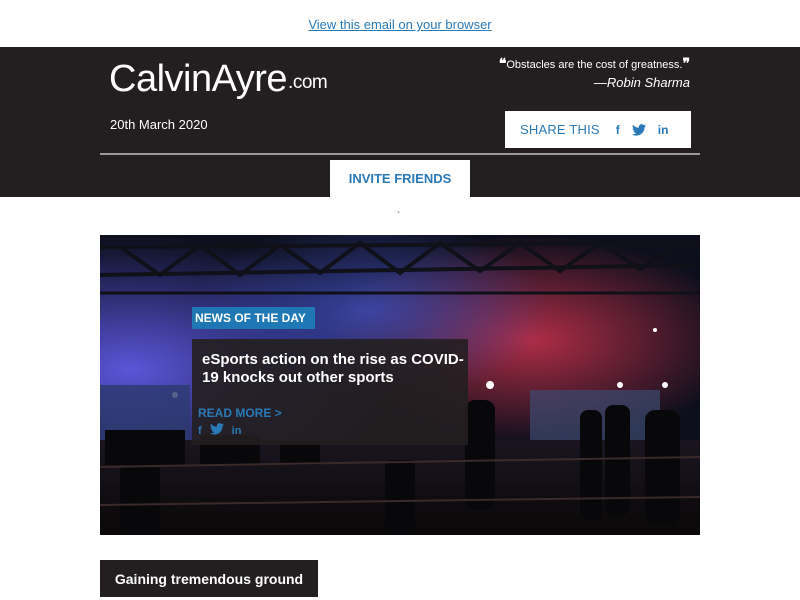 The width and height of the screenshot is (800, 600). What do you see at coordinates (594, 65) in the screenshot?
I see `quote-text: Obstacles are the cost of greatness.` at bounding box center [594, 65].